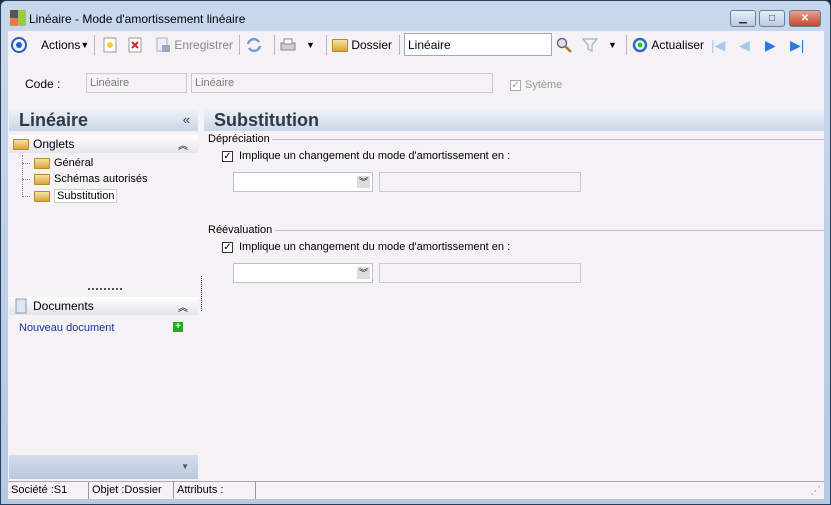  I want to click on tree-item-label: Schémas autorisés, so click(101, 179).